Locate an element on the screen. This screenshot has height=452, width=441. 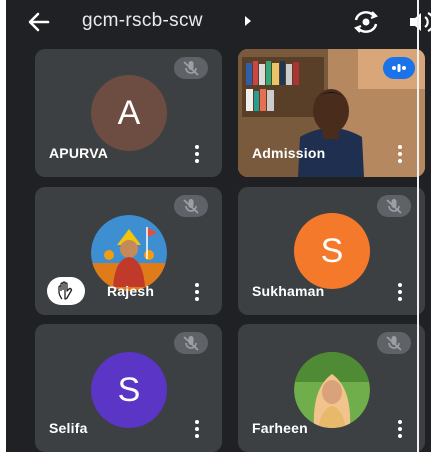
top-bar: gcm-rscb-scw is located at coordinates (218, 22).